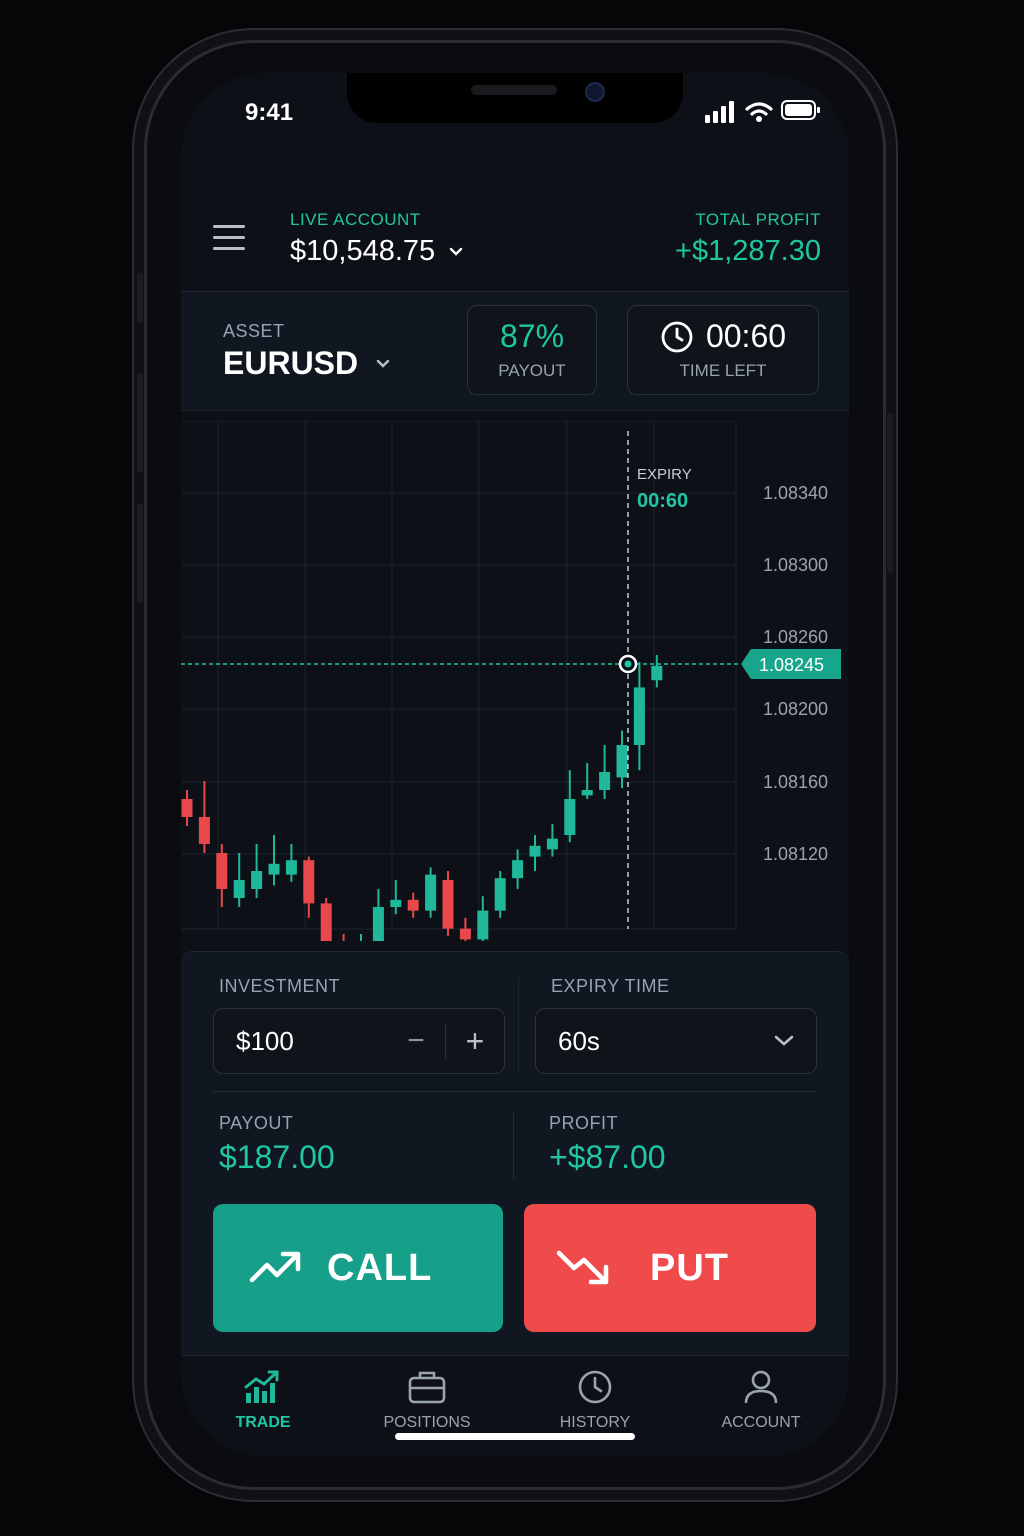 The image size is (1024, 1536). I want to click on expiry-time-value: 60s, so click(579, 1040).